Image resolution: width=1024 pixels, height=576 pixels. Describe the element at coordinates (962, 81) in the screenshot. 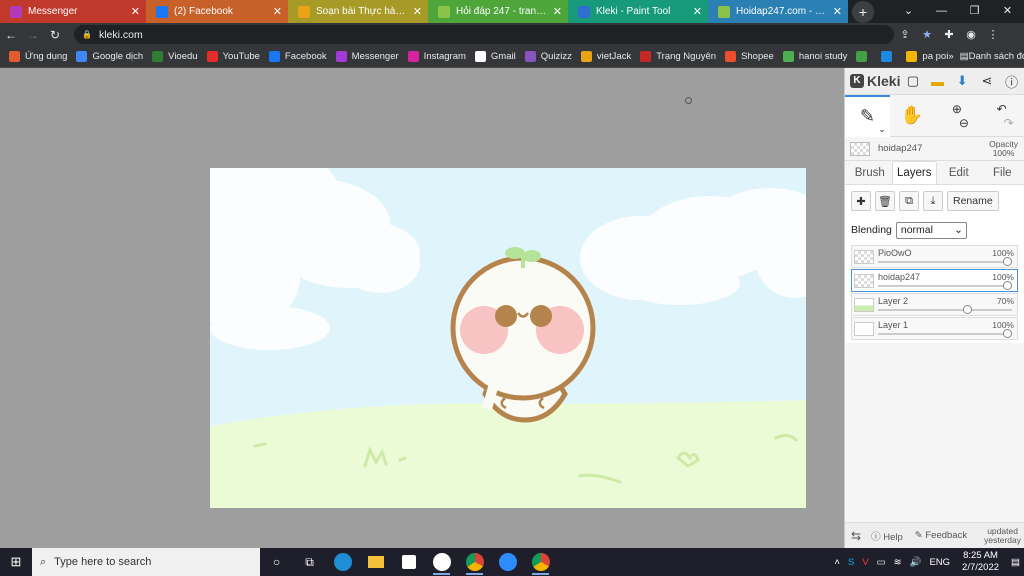

I see `download-icon: ⬇` at that location.